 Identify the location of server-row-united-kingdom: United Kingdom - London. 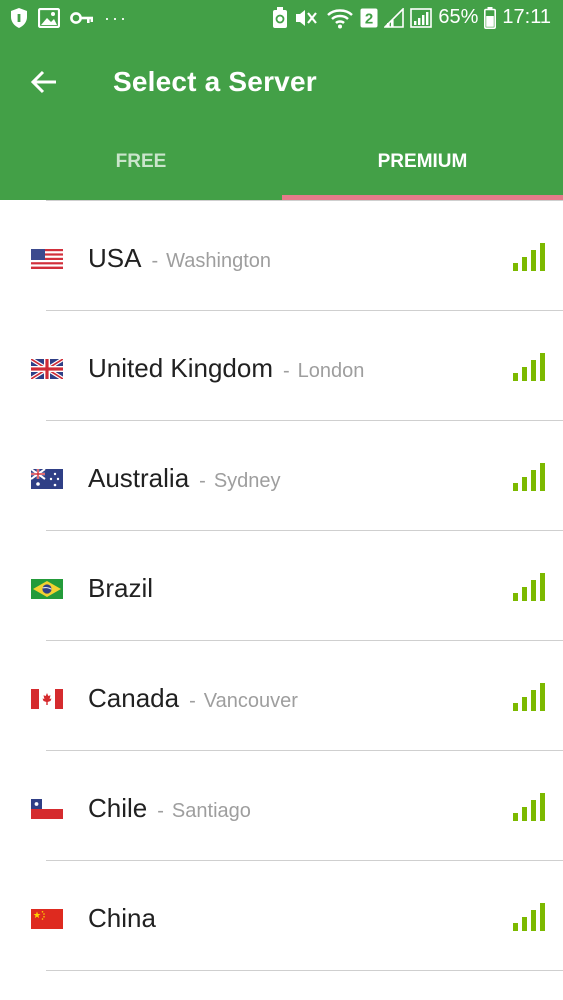
(281, 366).